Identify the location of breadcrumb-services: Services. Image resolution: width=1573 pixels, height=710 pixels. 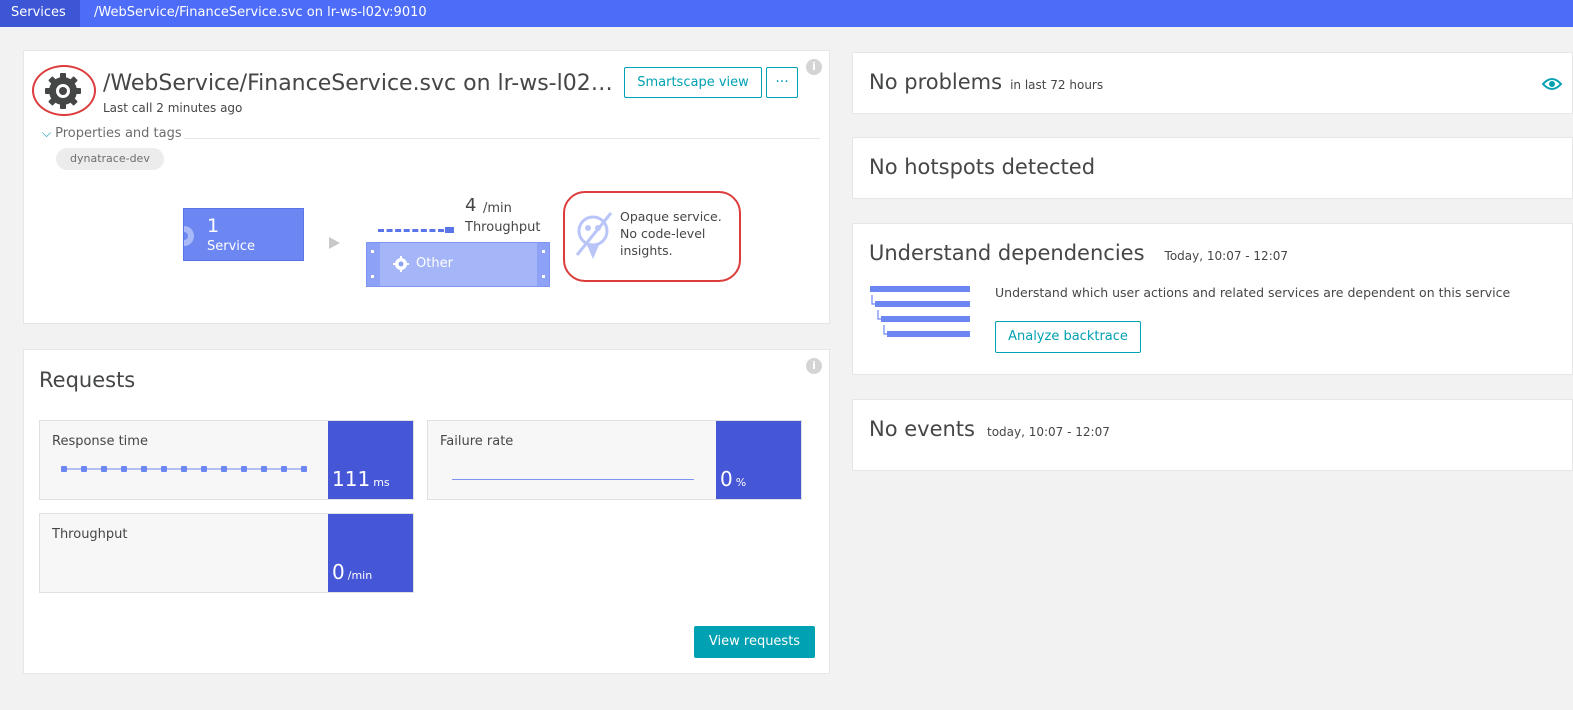
(40, 13).